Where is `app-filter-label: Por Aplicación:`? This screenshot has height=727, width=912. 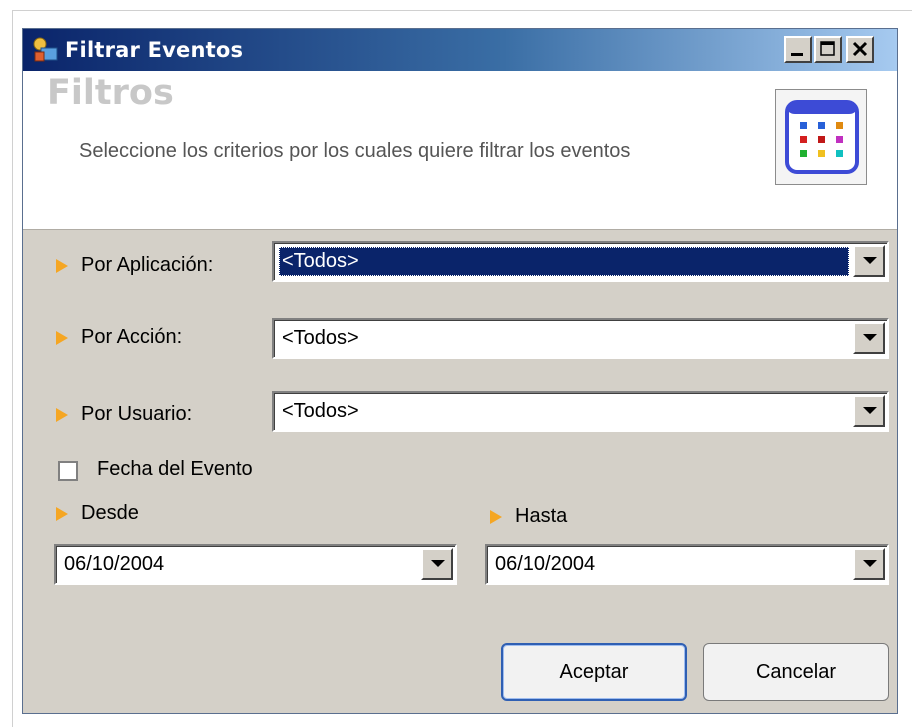 app-filter-label: Por Aplicación: is located at coordinates (147, 265).